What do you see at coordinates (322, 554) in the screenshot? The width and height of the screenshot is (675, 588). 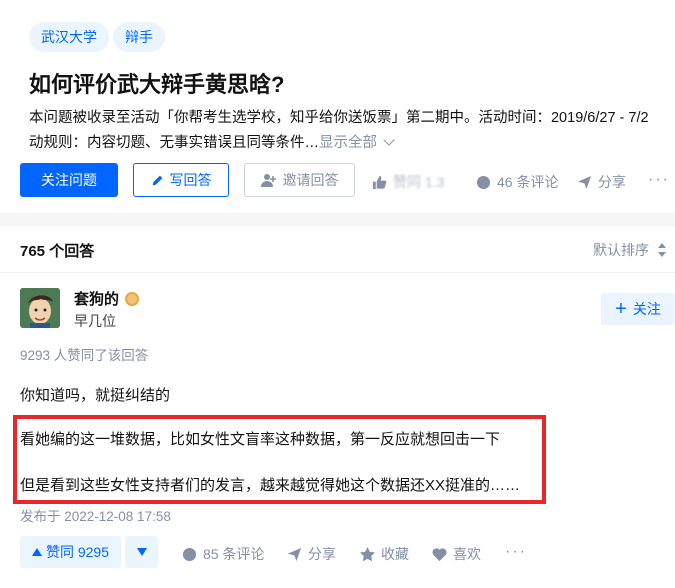 I see `answer-share-label: 分享` at bounding box center [322, 554].